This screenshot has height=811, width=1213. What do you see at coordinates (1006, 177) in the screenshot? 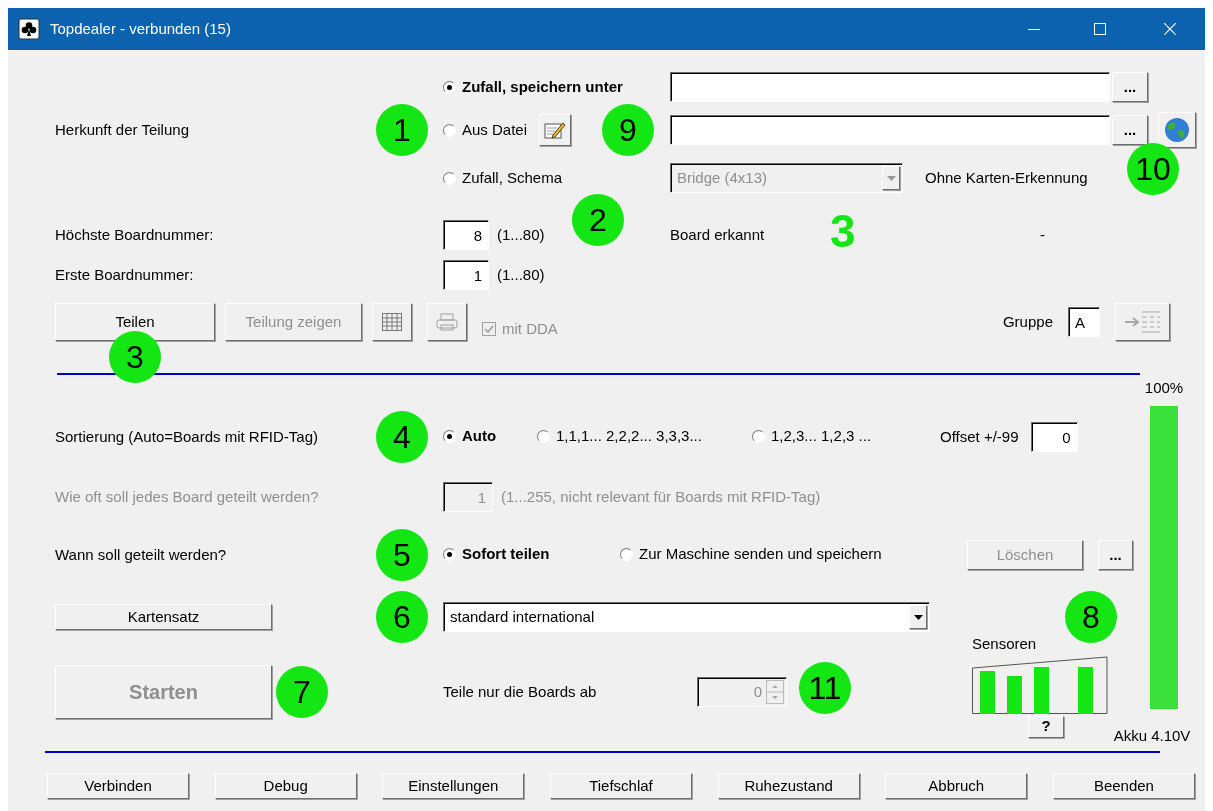
I see `label-text: Ohne Karten-Erkennung` at bounding box center [1006, 177].